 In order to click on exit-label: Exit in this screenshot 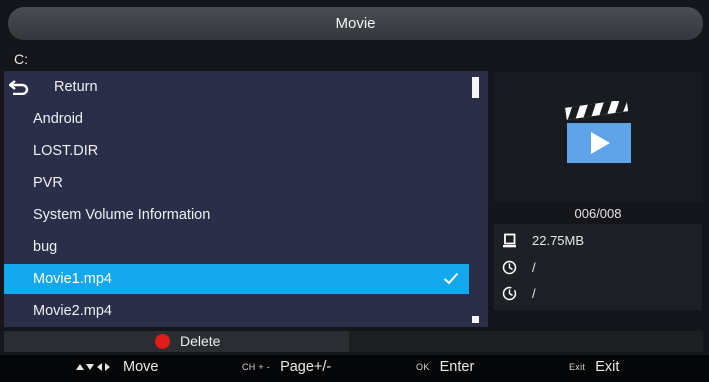, I will do `click(607, 367)`.